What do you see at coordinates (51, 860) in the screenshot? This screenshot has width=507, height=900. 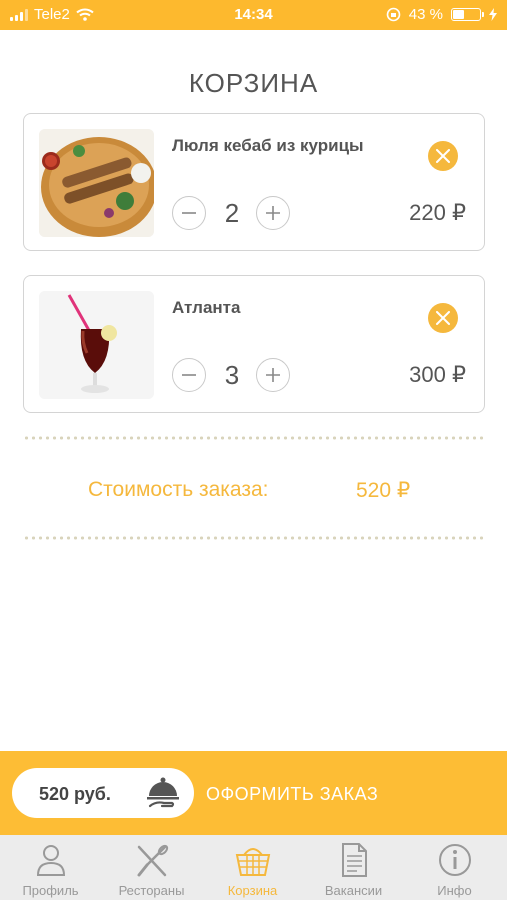 I see `person-icon` at bounding box center [51, 860].